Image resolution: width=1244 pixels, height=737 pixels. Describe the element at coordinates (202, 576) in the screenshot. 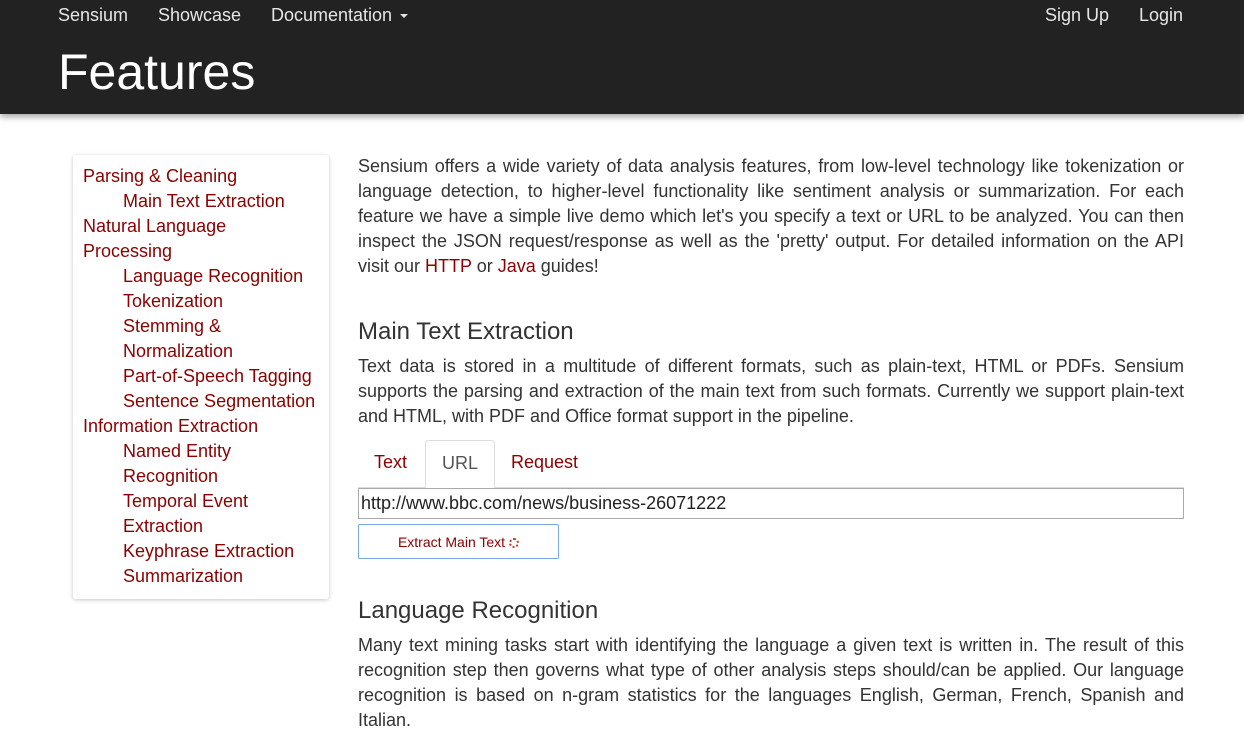

I see `sidebar-item-summarization: Summarization` at that location.